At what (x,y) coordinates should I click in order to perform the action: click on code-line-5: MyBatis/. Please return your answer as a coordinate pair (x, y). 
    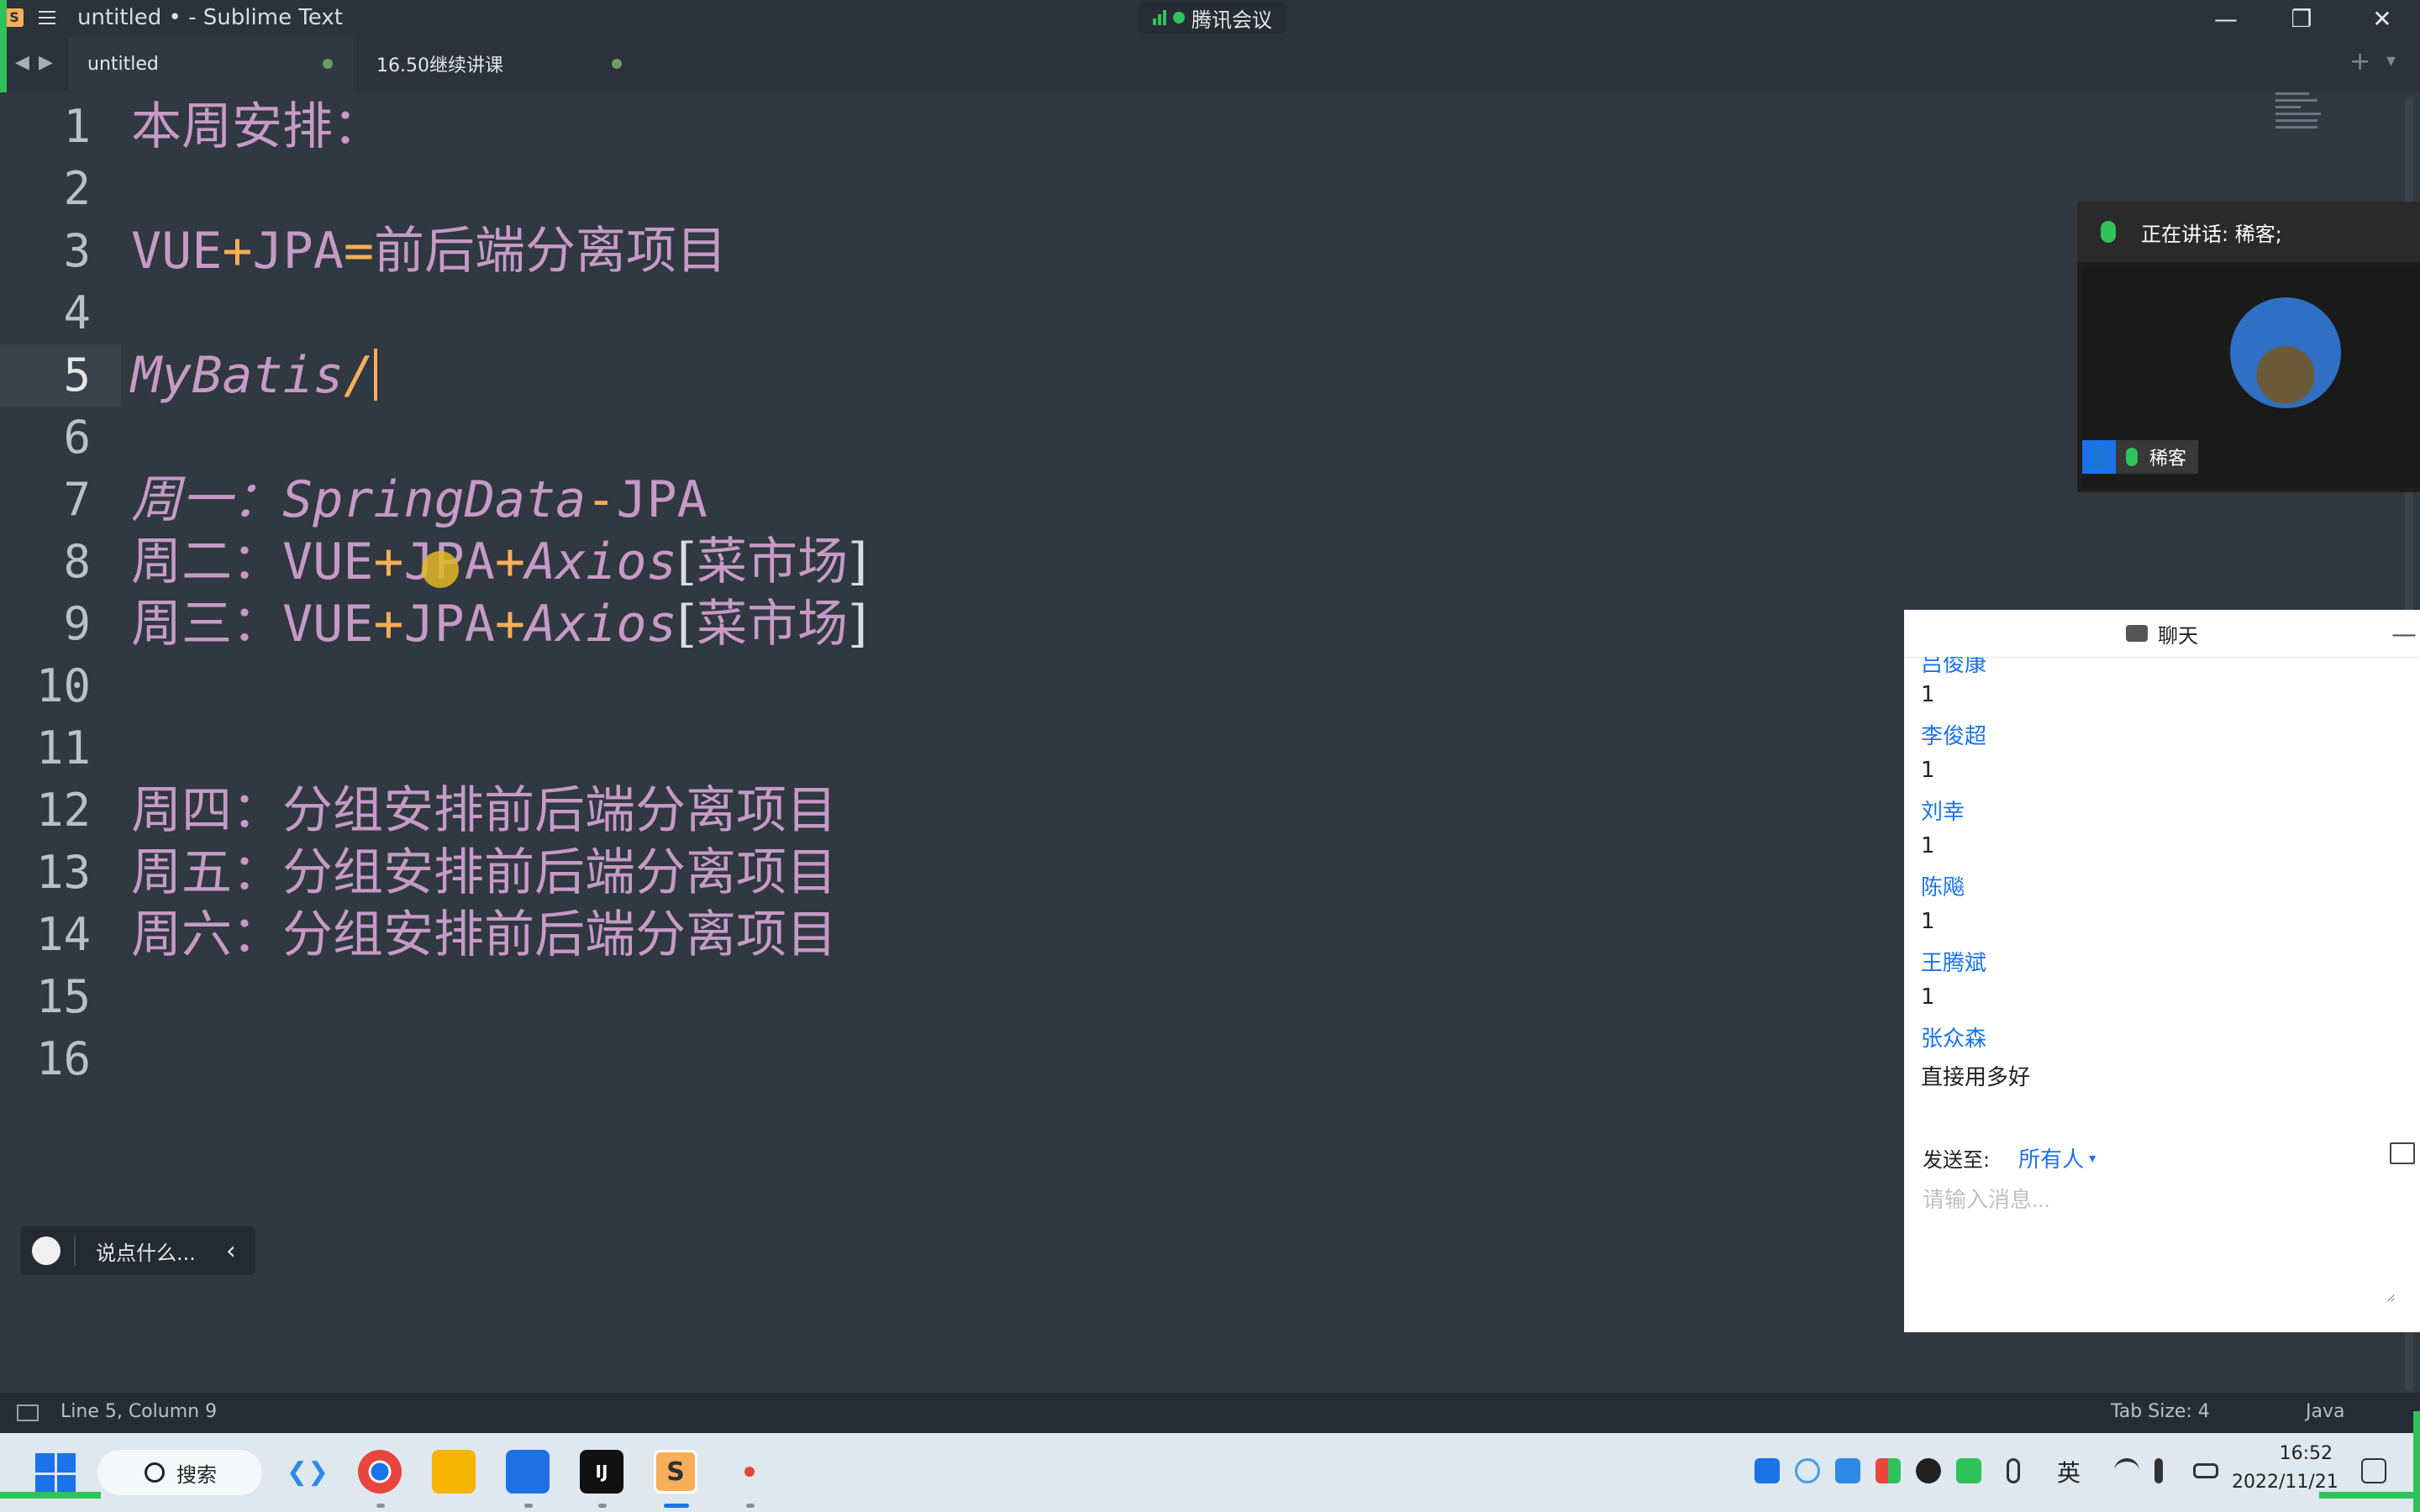
    Looking at the image, I should click on (254, 375).